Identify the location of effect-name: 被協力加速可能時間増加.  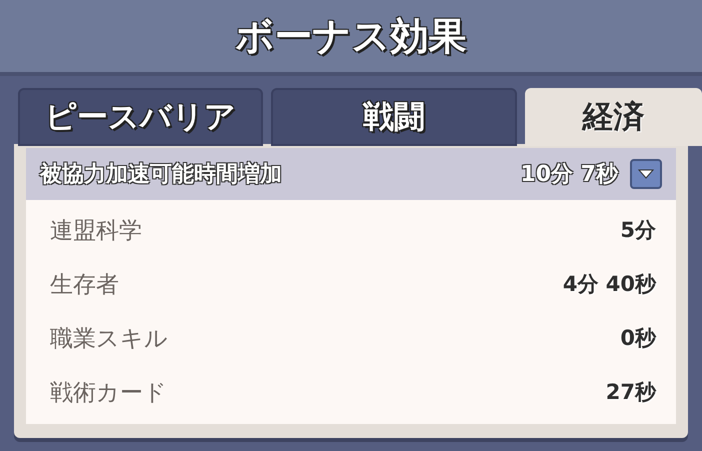
(161, 174).